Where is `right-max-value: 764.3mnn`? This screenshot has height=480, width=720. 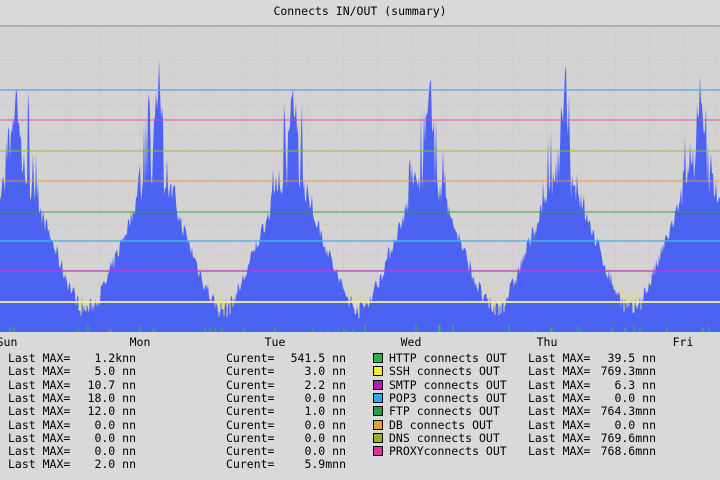 right-max-value: 764.3mnn is located at coordinates (628, 411).